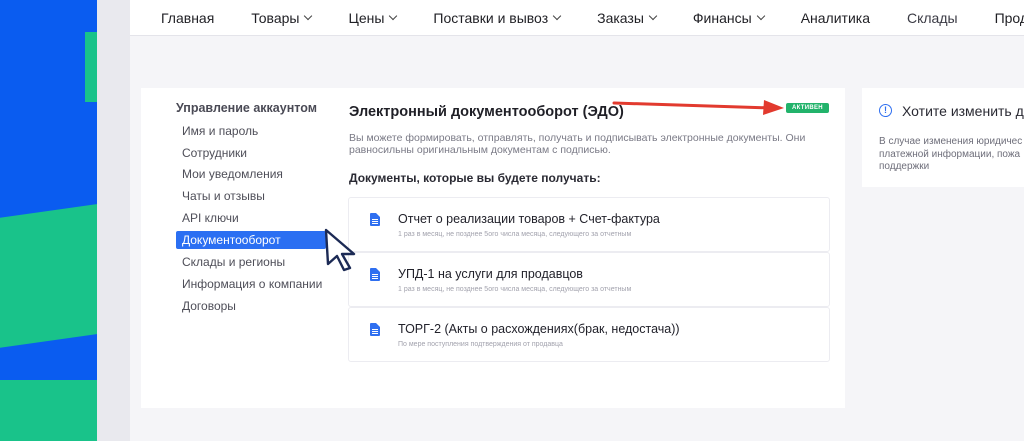 The image size is (1024, 441). Describe the element at coordinates (251, 306) in the screenshot. I see `sidebar-item-contracts: Договоры` at that location.